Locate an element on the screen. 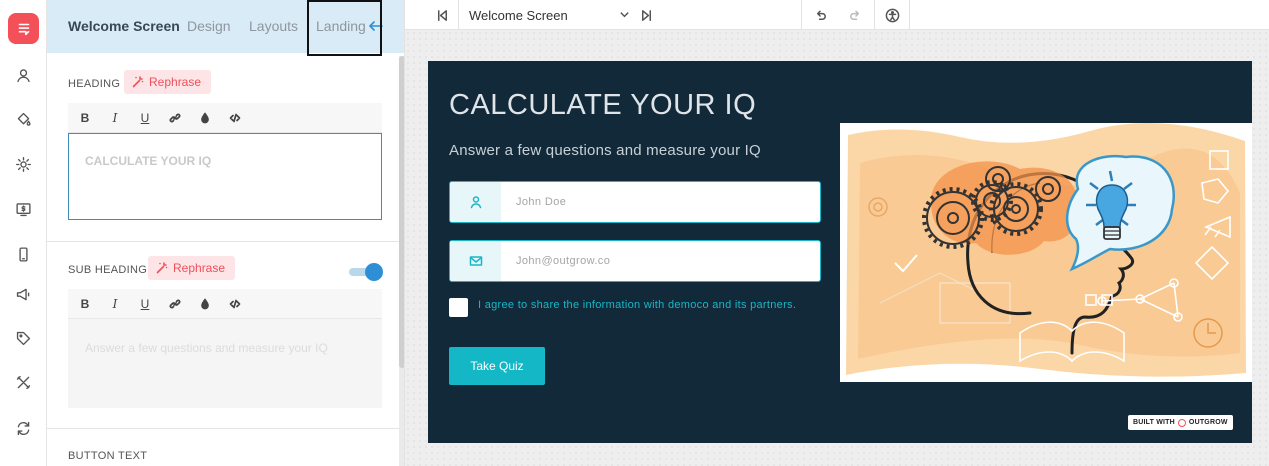 This screenshot has height=466, width=1269. badge-prefix: BUILT WITH is located at coordinates (1154, 422).